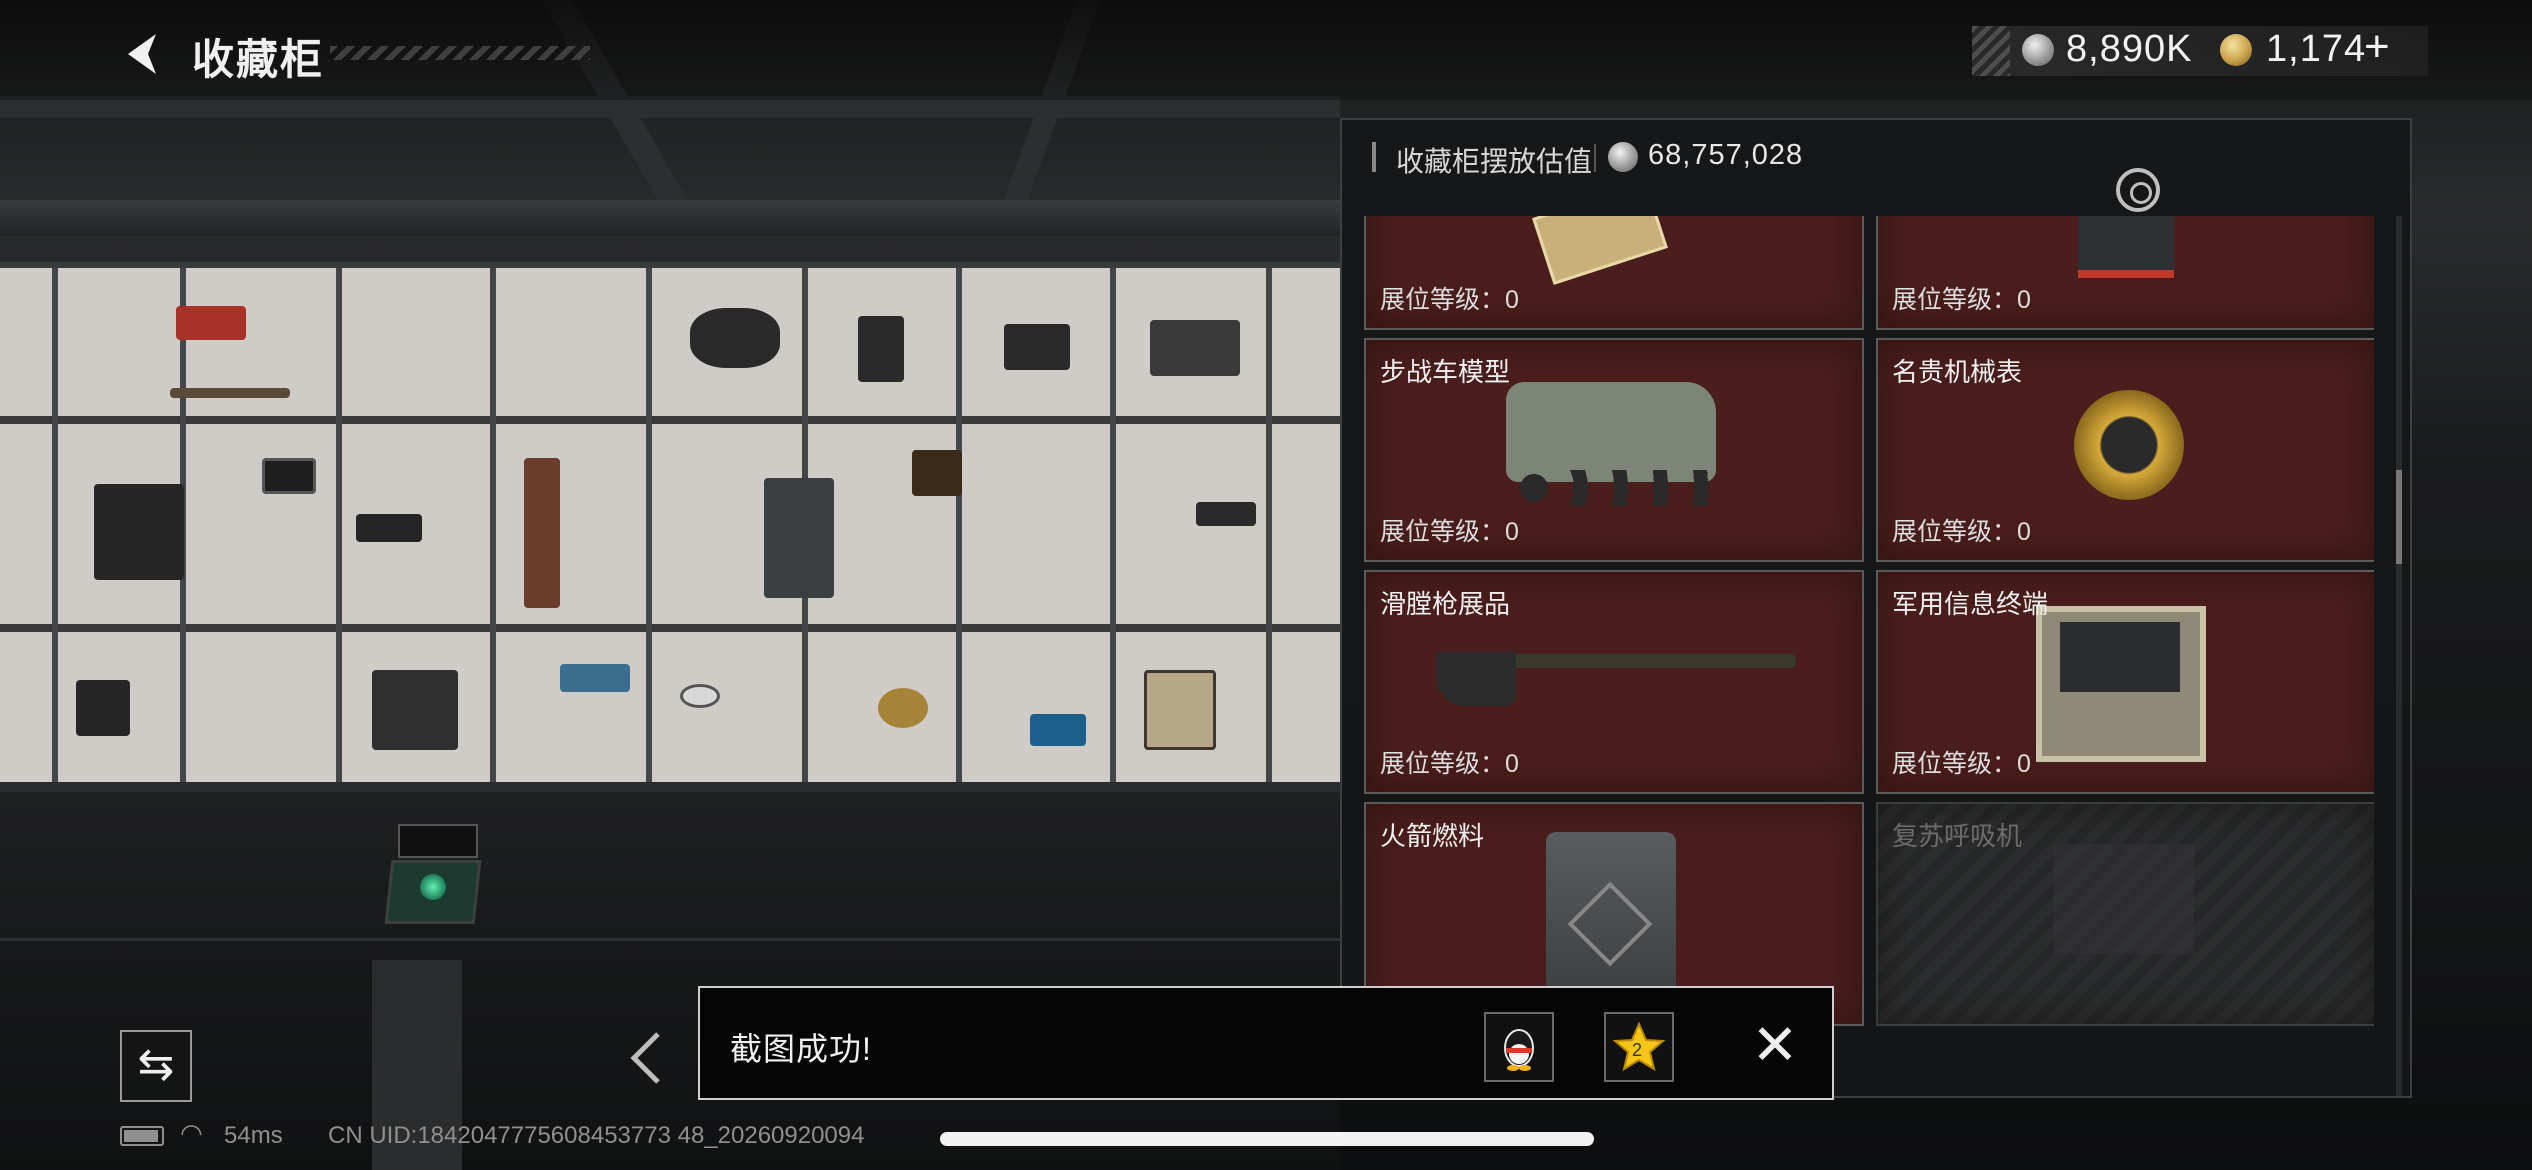 The width and height of the screenshot is (2532, 1170). Describe the element at coordinates (1374, 157) in the screenshot. I see `header-accent-bar` at that location.